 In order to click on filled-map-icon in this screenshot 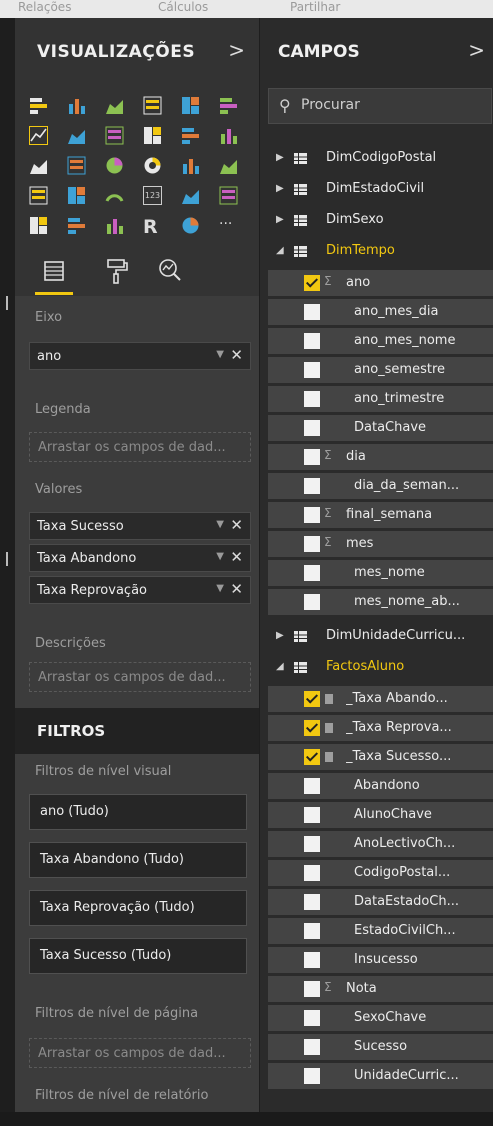, I will do `click(38, 195)`.